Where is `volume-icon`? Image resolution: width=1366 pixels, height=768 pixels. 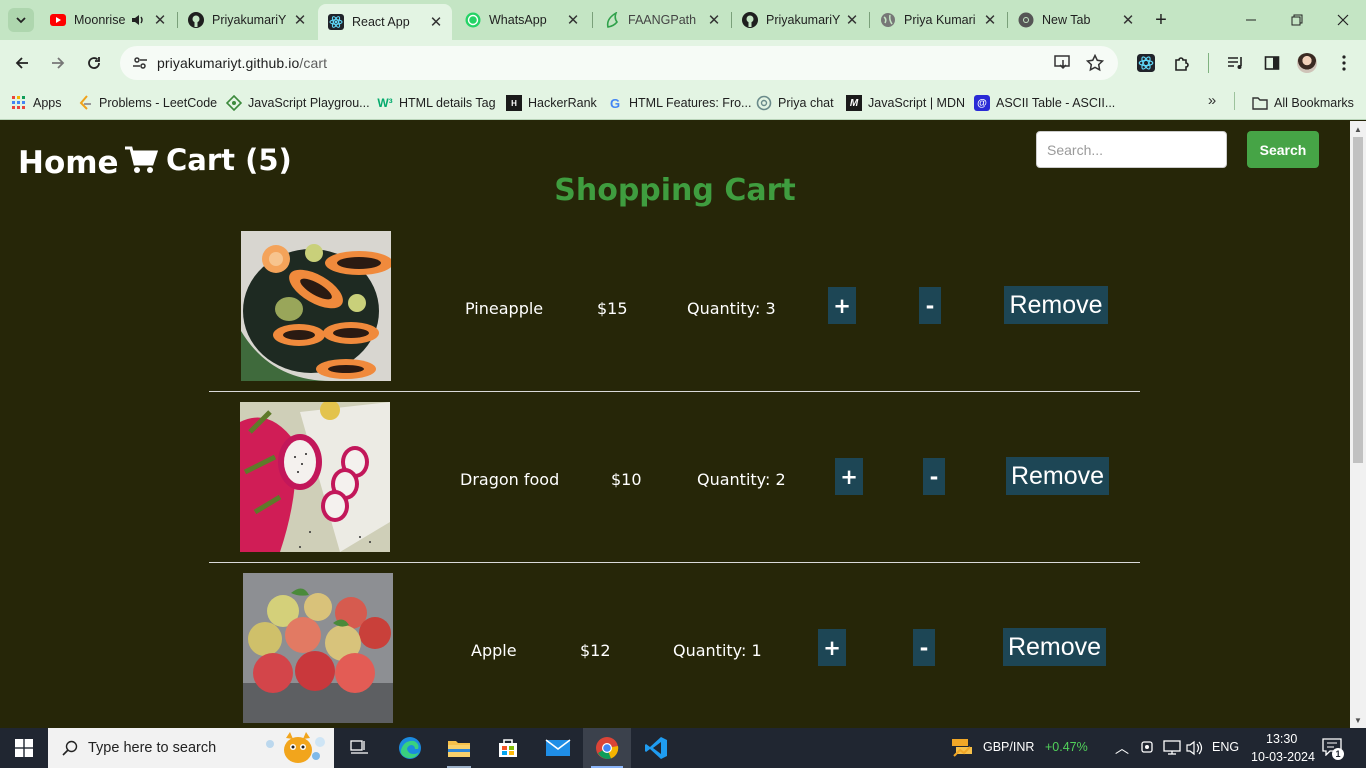
volume-icon is located at coordinates (1195, 750).